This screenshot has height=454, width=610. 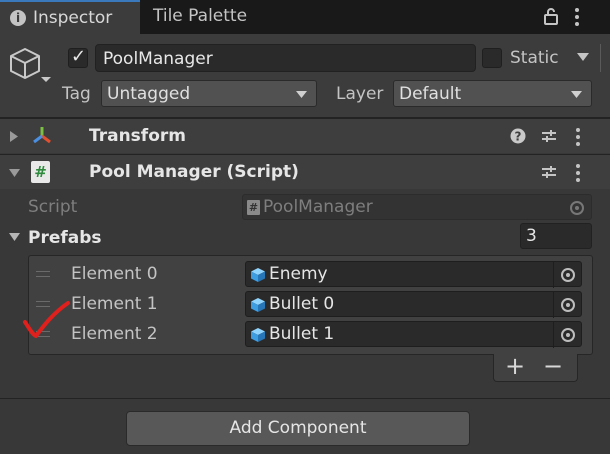 I want to click on add-component-button: Add Component, so click(x=298, y=428).